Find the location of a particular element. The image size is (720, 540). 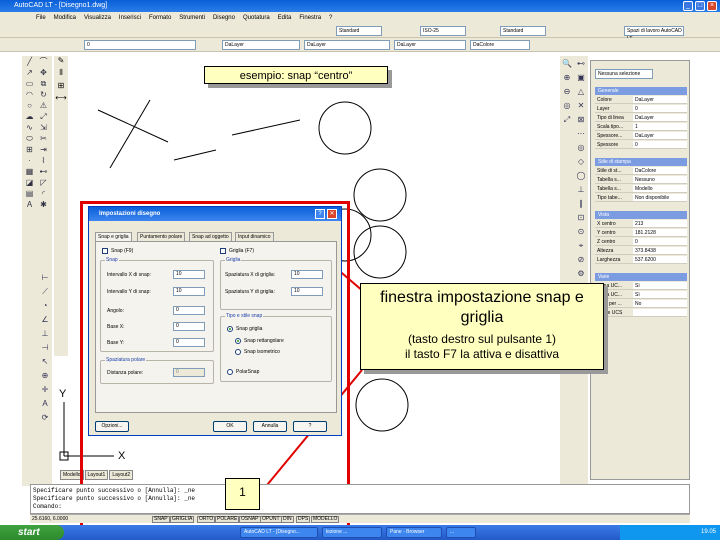

property-row: Tipo di linea DaLayer is located at coordinates (641, 118).